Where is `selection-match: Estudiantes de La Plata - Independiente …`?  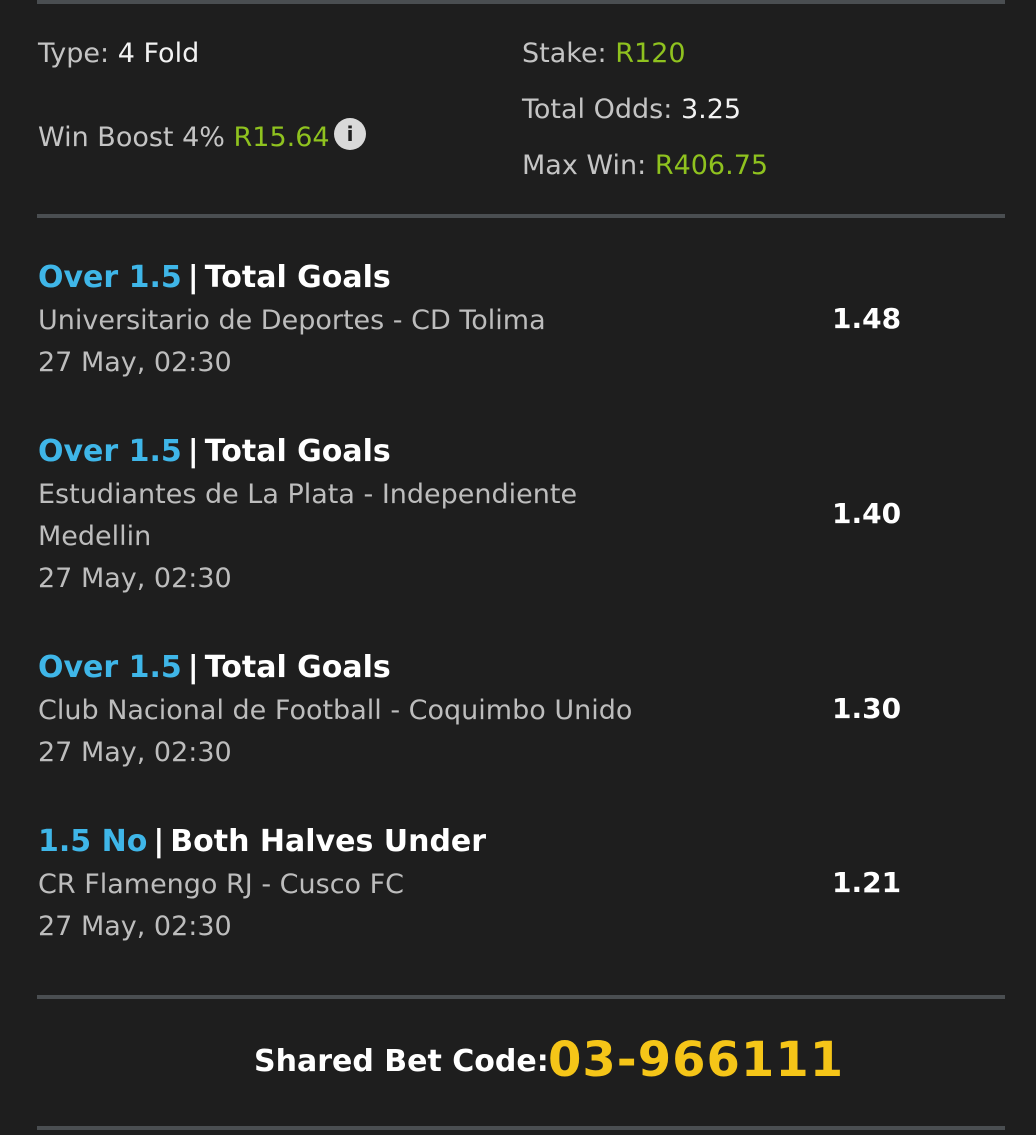
selection-match: Estudiantes de La Plata - Independiente … is located at coordinates (308, 515).